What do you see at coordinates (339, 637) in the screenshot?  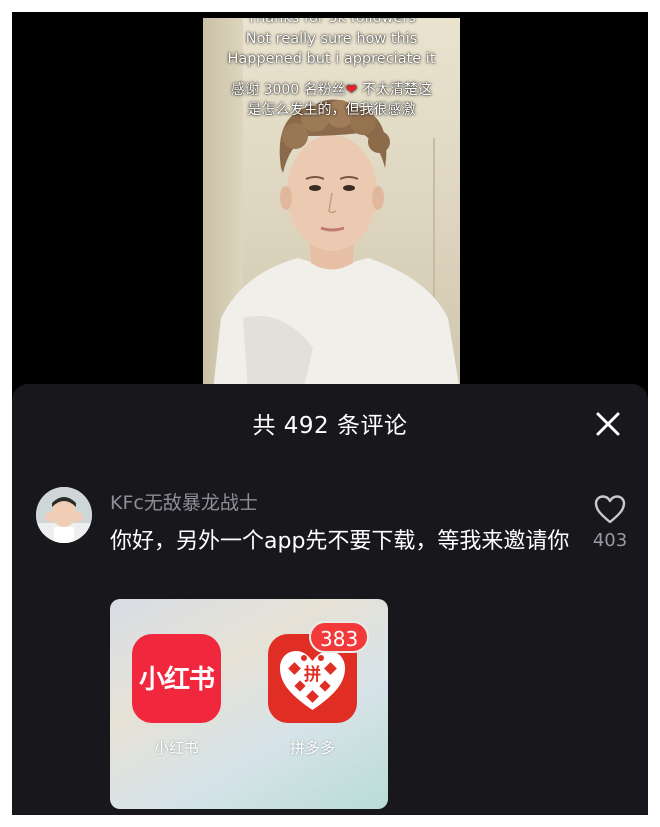 I see `notification-badge: 383` at bounding box center [339, 637].